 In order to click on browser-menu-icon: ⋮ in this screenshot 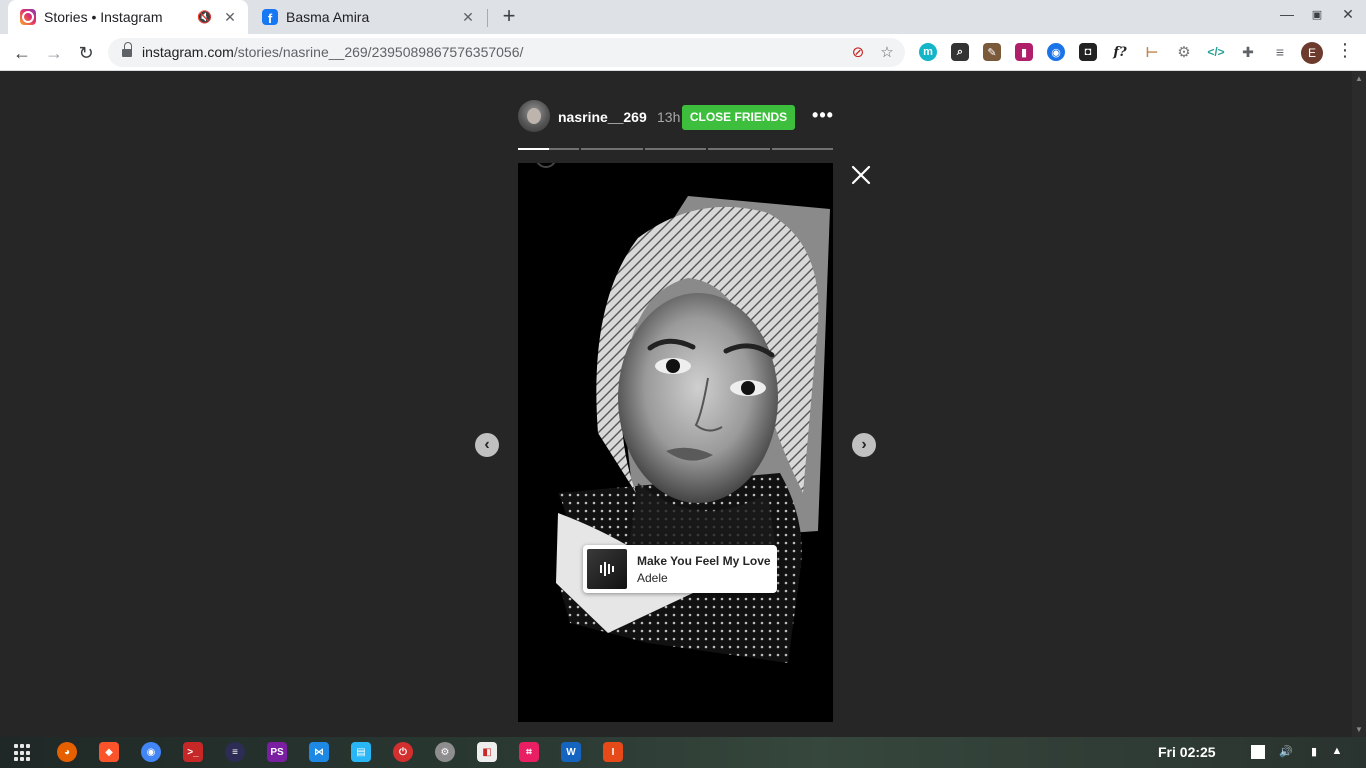, I will do `click(1345, 50)`.